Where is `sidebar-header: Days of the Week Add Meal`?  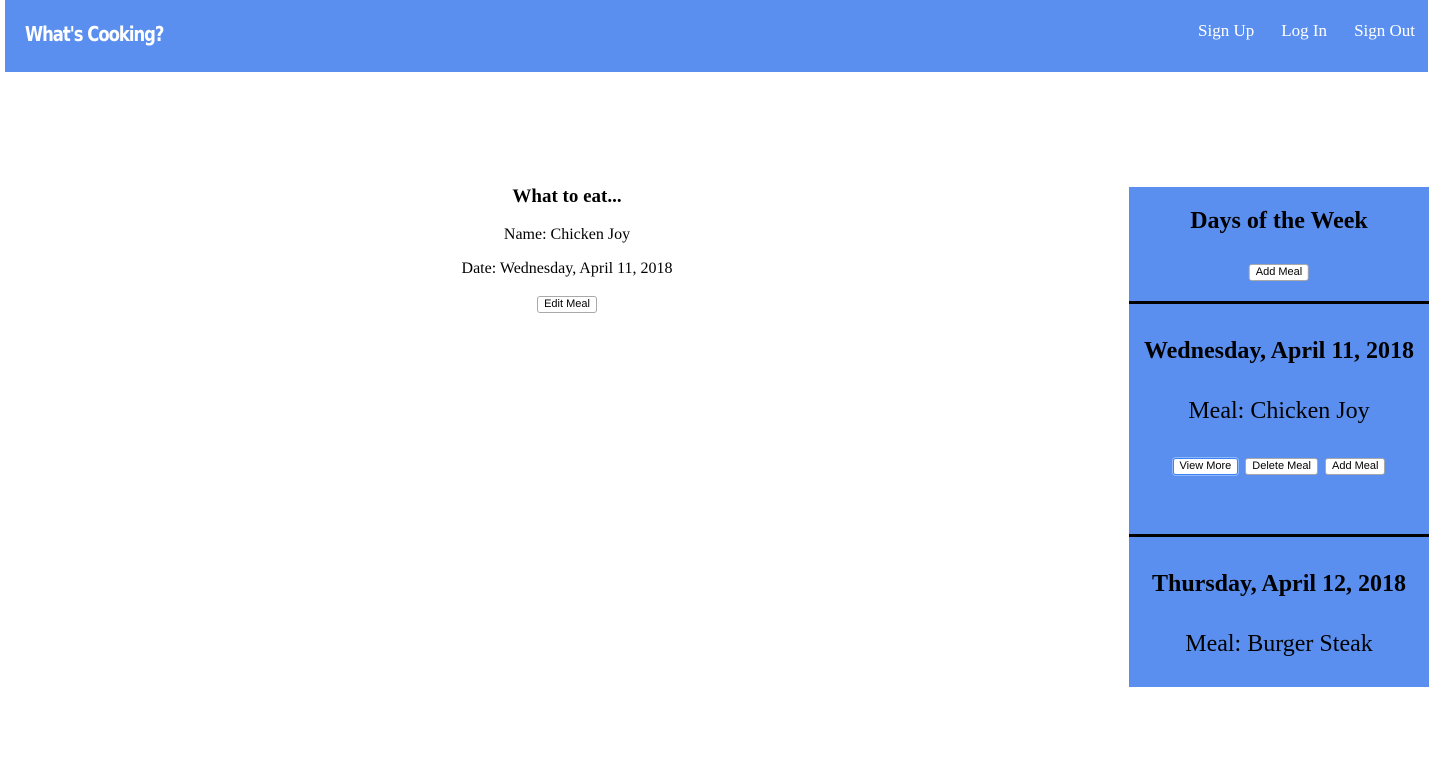 sidebar-header: Days of the Week Add Meal is located at coordinates (1279, 245).